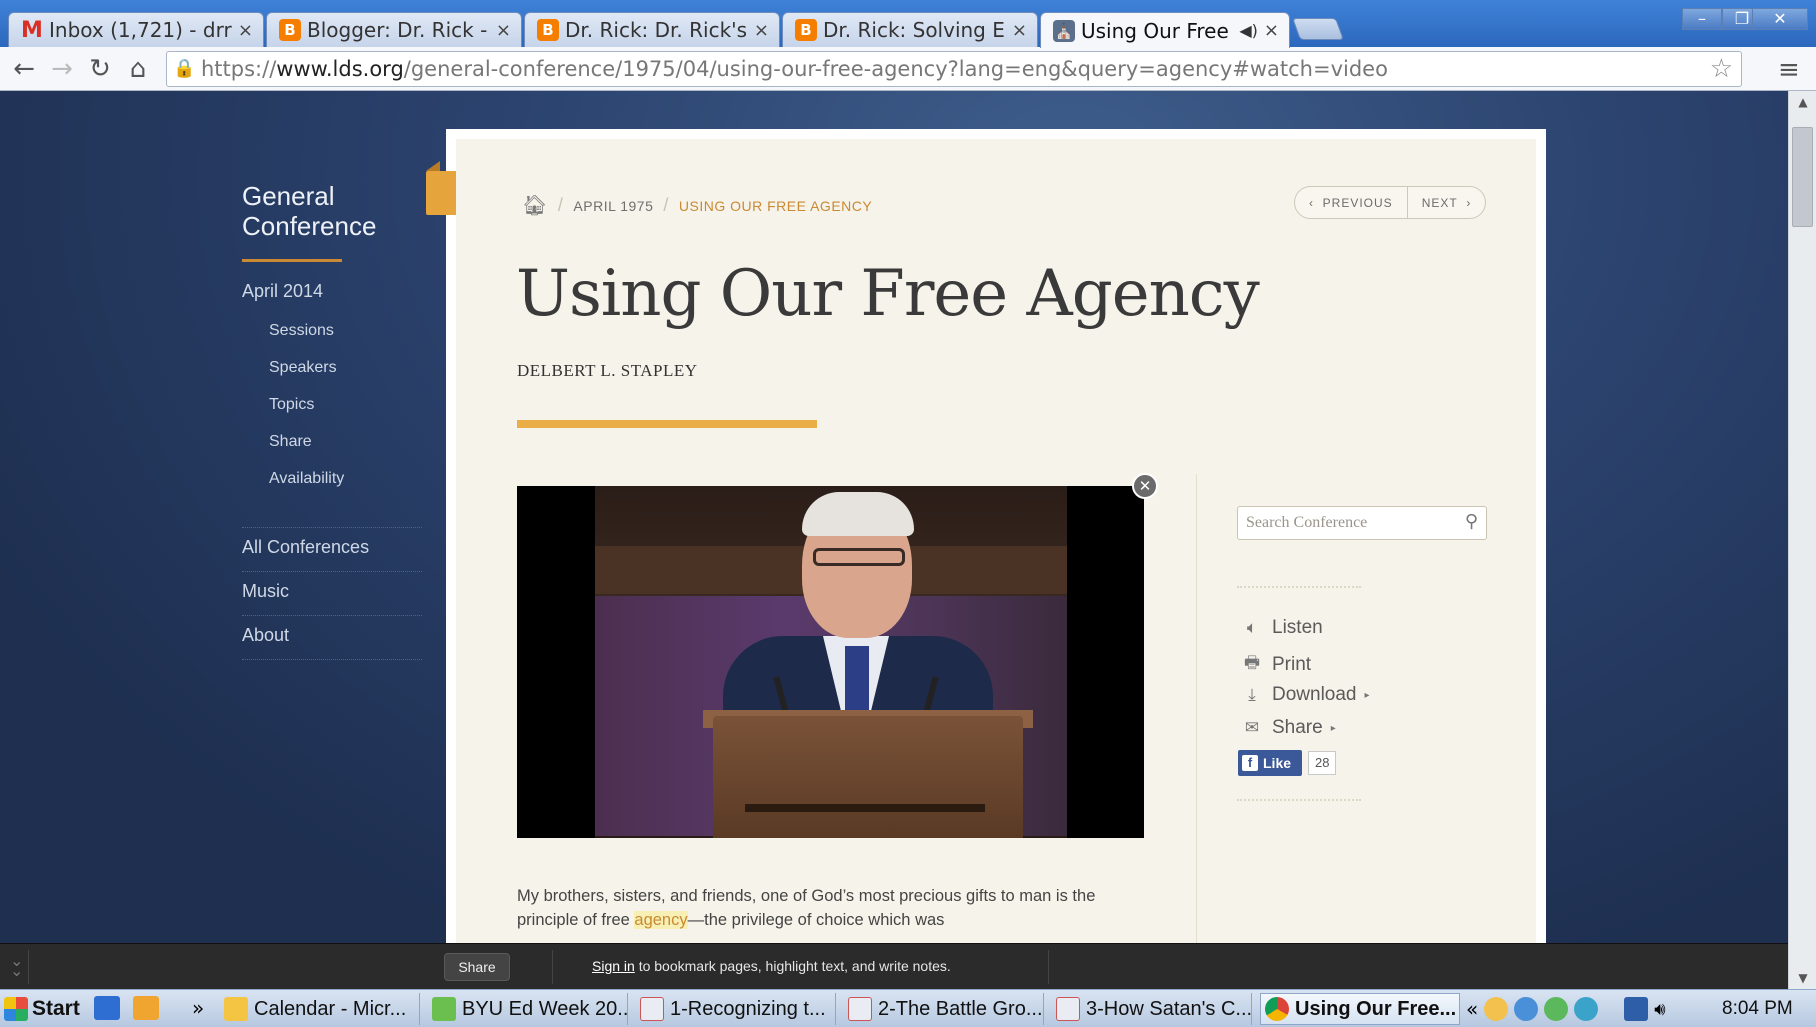 The width and height of the screenshot is (1816, 1027). Describe the element at coordinates (607, 371) in the screenshot. I see `author-name: DELBERT L. STAPLEY` at that location.